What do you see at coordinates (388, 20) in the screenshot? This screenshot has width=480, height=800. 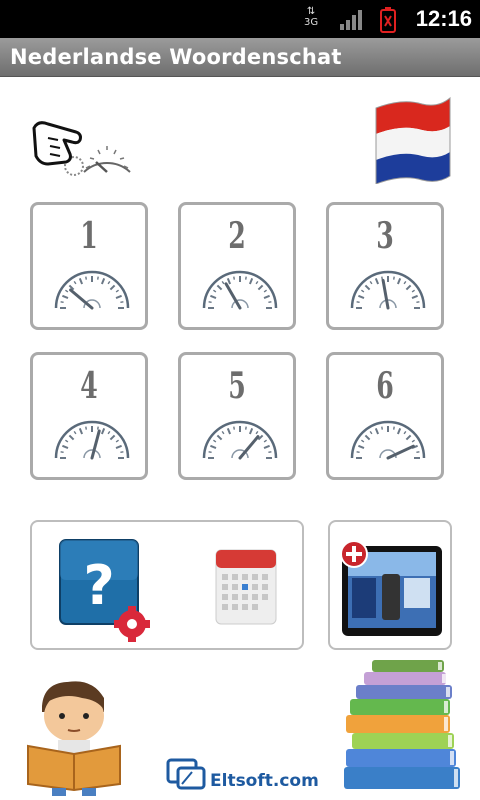 I see `battery-low-icon` at bounding box center [388, 20].